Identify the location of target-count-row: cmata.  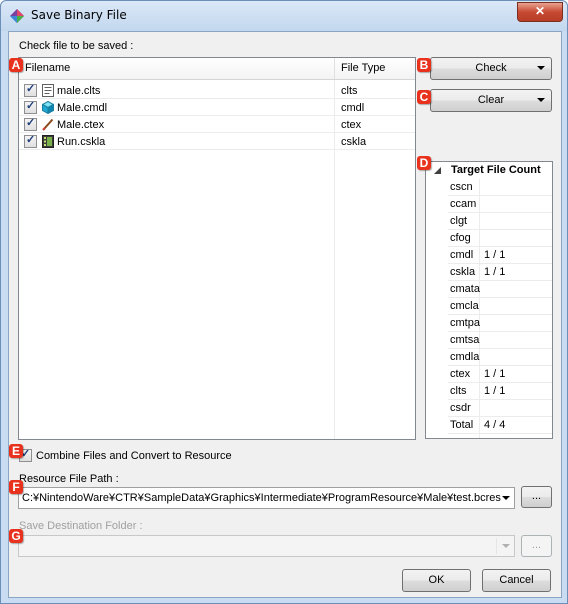
(500, 289).